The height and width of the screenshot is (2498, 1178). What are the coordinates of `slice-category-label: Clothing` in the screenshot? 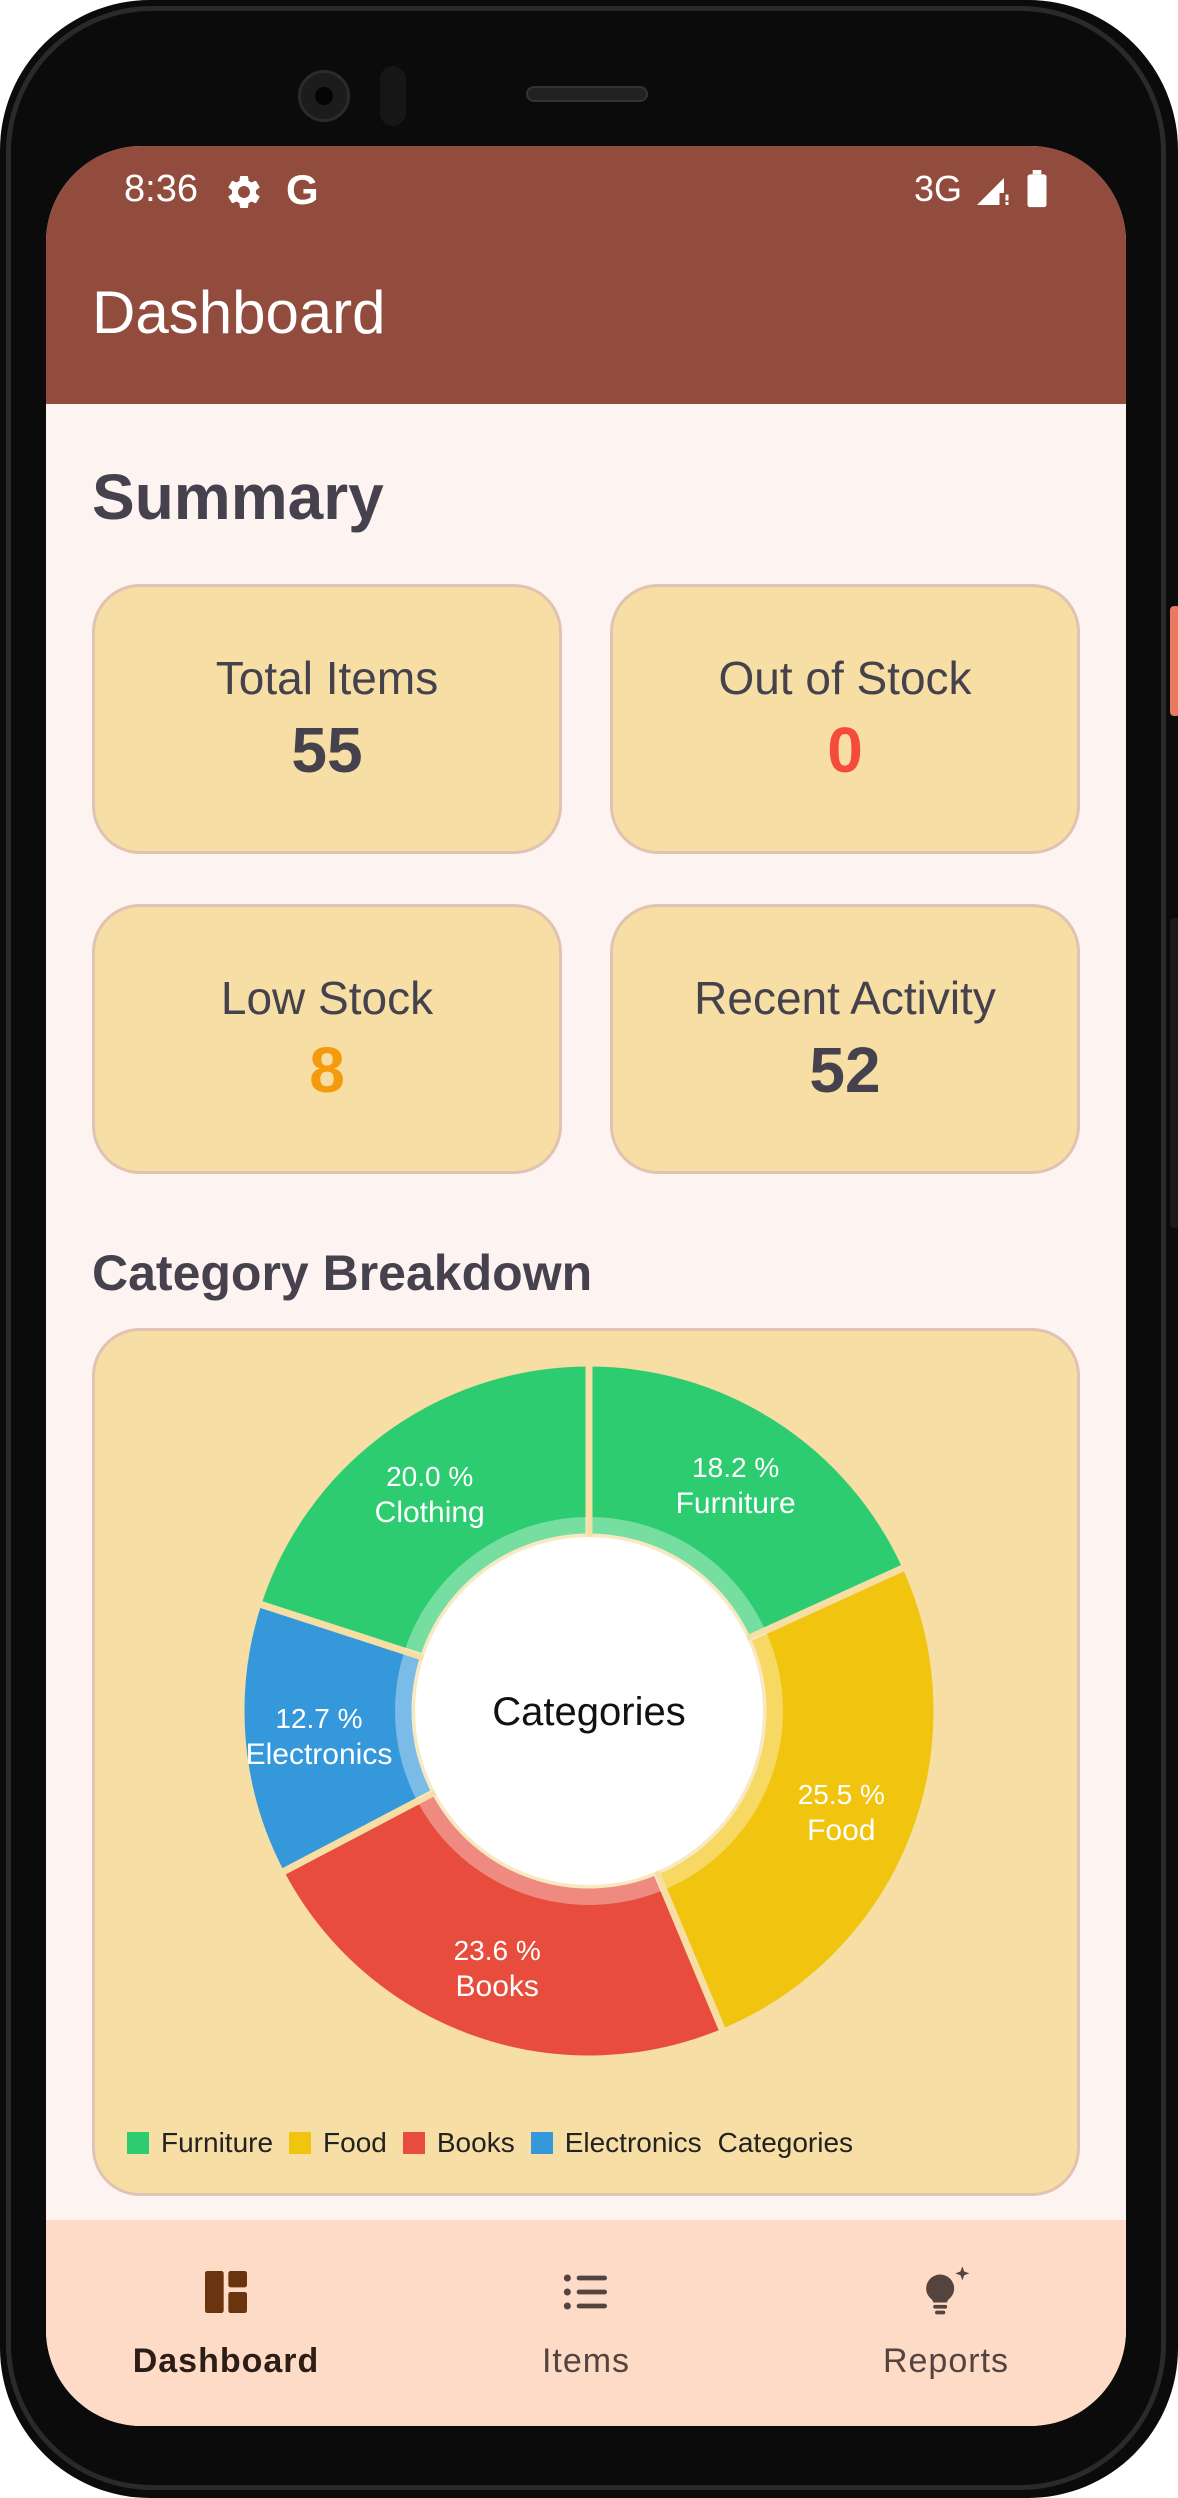 It's located at (430, 1512).